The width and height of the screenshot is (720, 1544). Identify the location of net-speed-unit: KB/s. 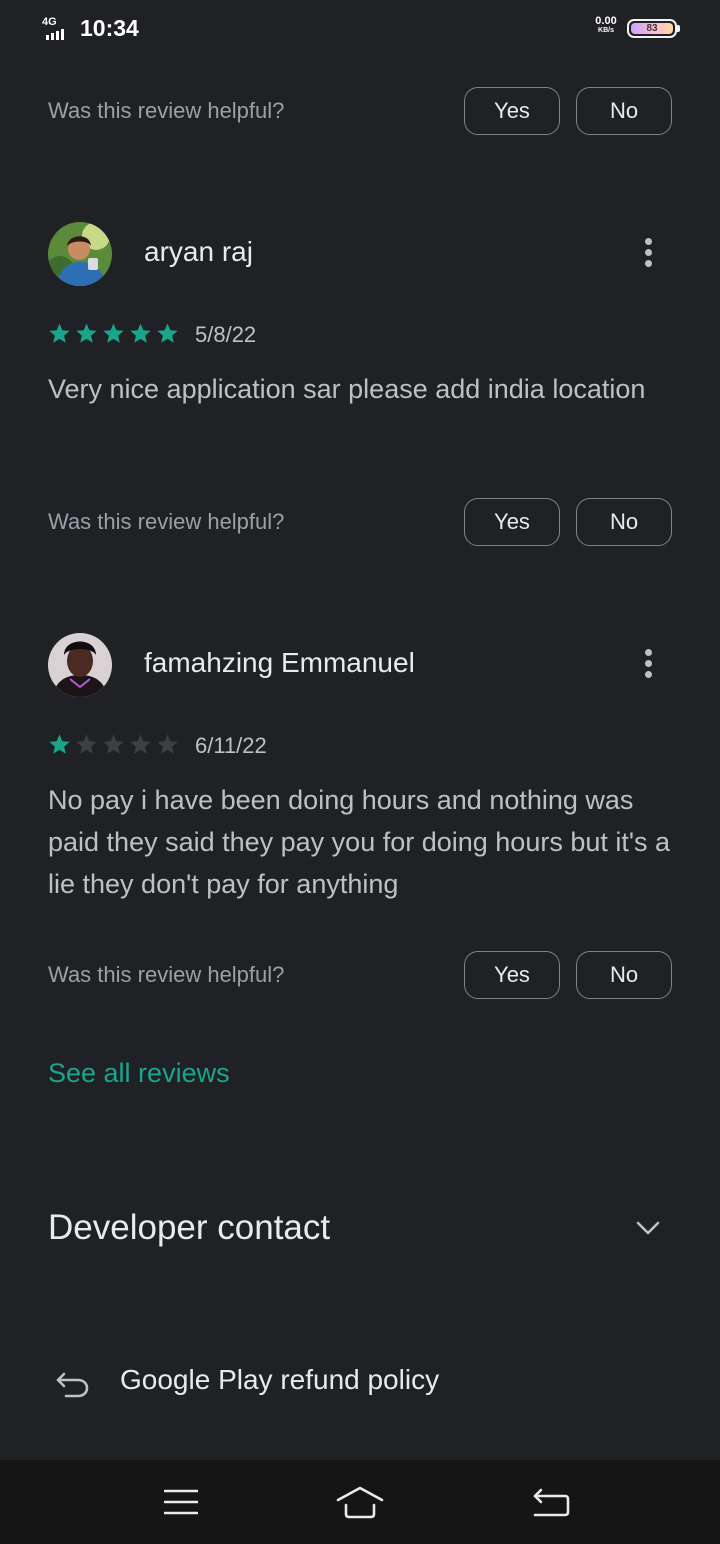
(606, 30).